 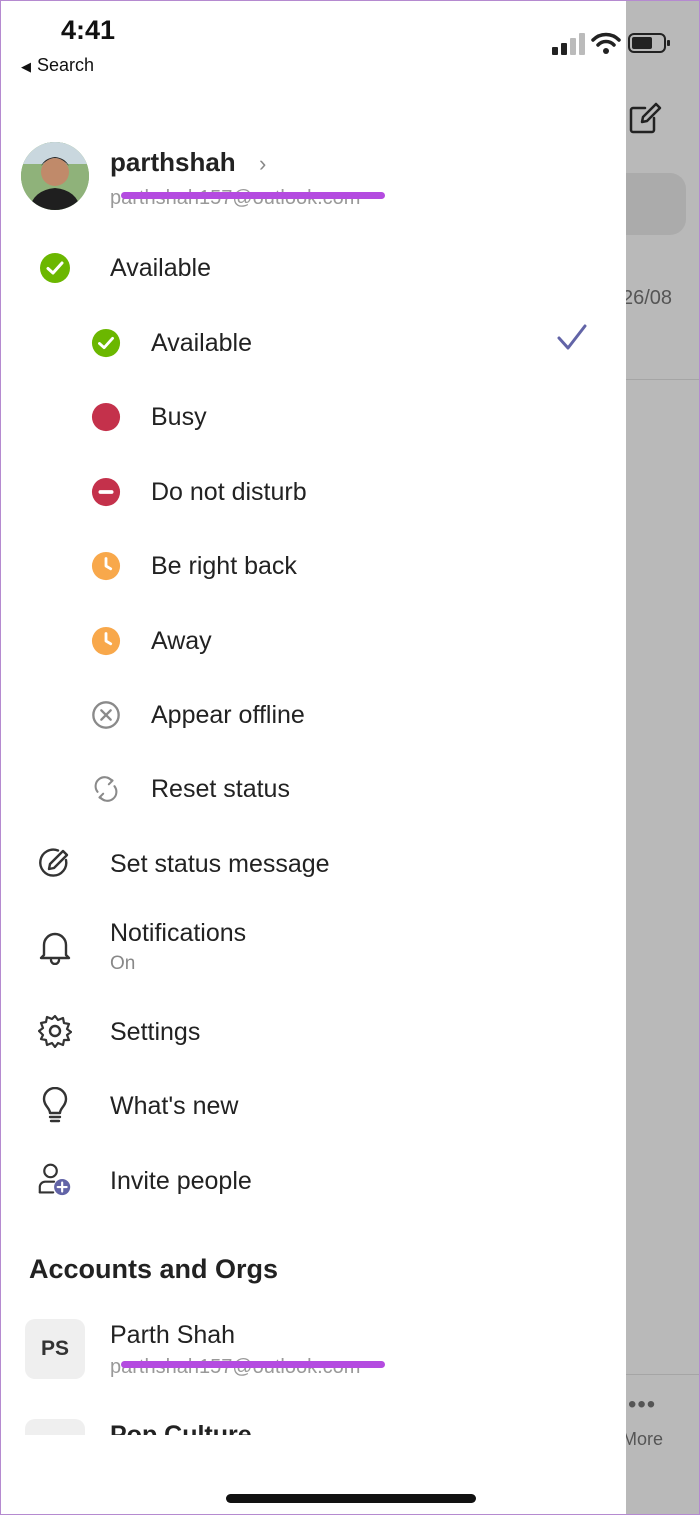 I want to click on account-name: Parth Shah, so click(x=172, y=1335).